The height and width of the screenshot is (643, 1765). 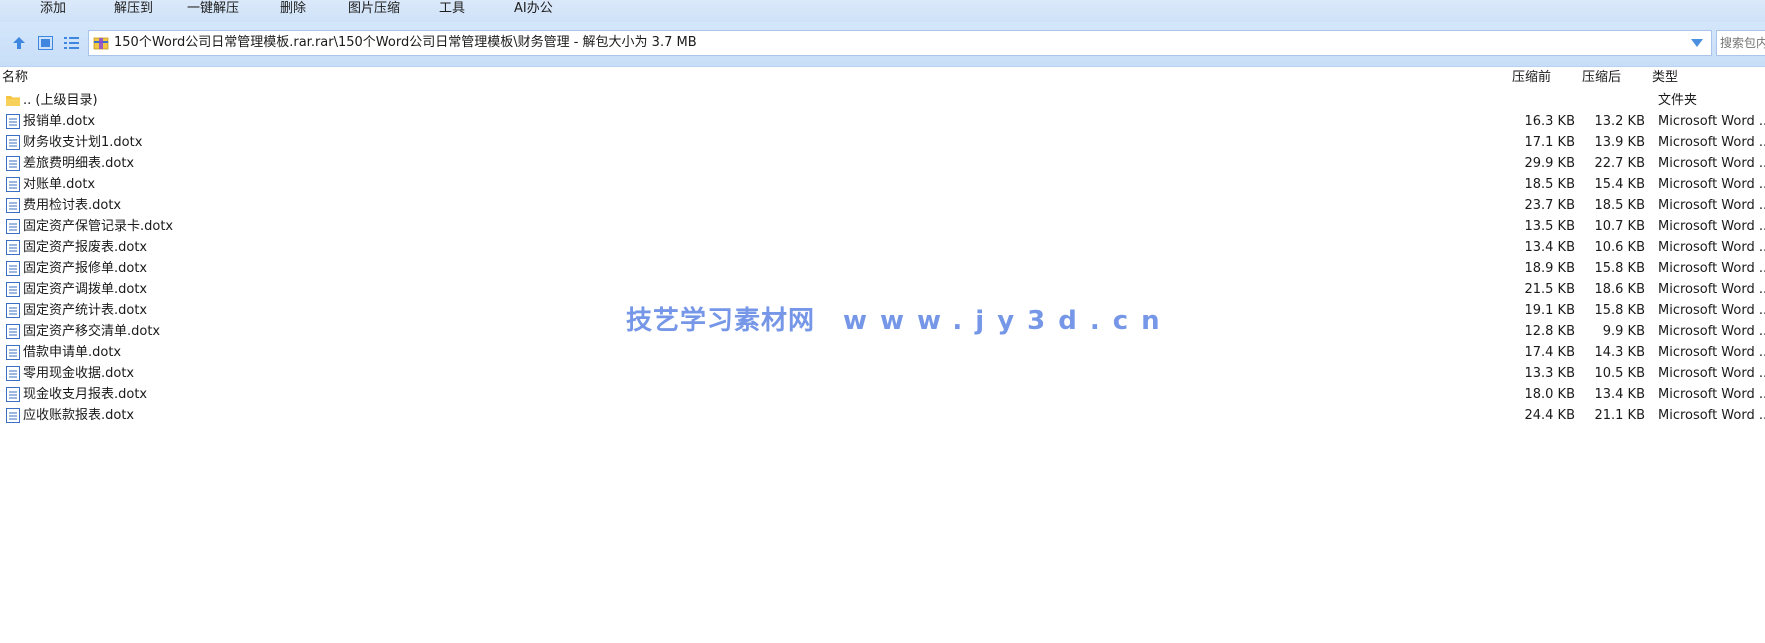 I want to click on menu-ai-office: AI办公, so click(x=533, y=9).